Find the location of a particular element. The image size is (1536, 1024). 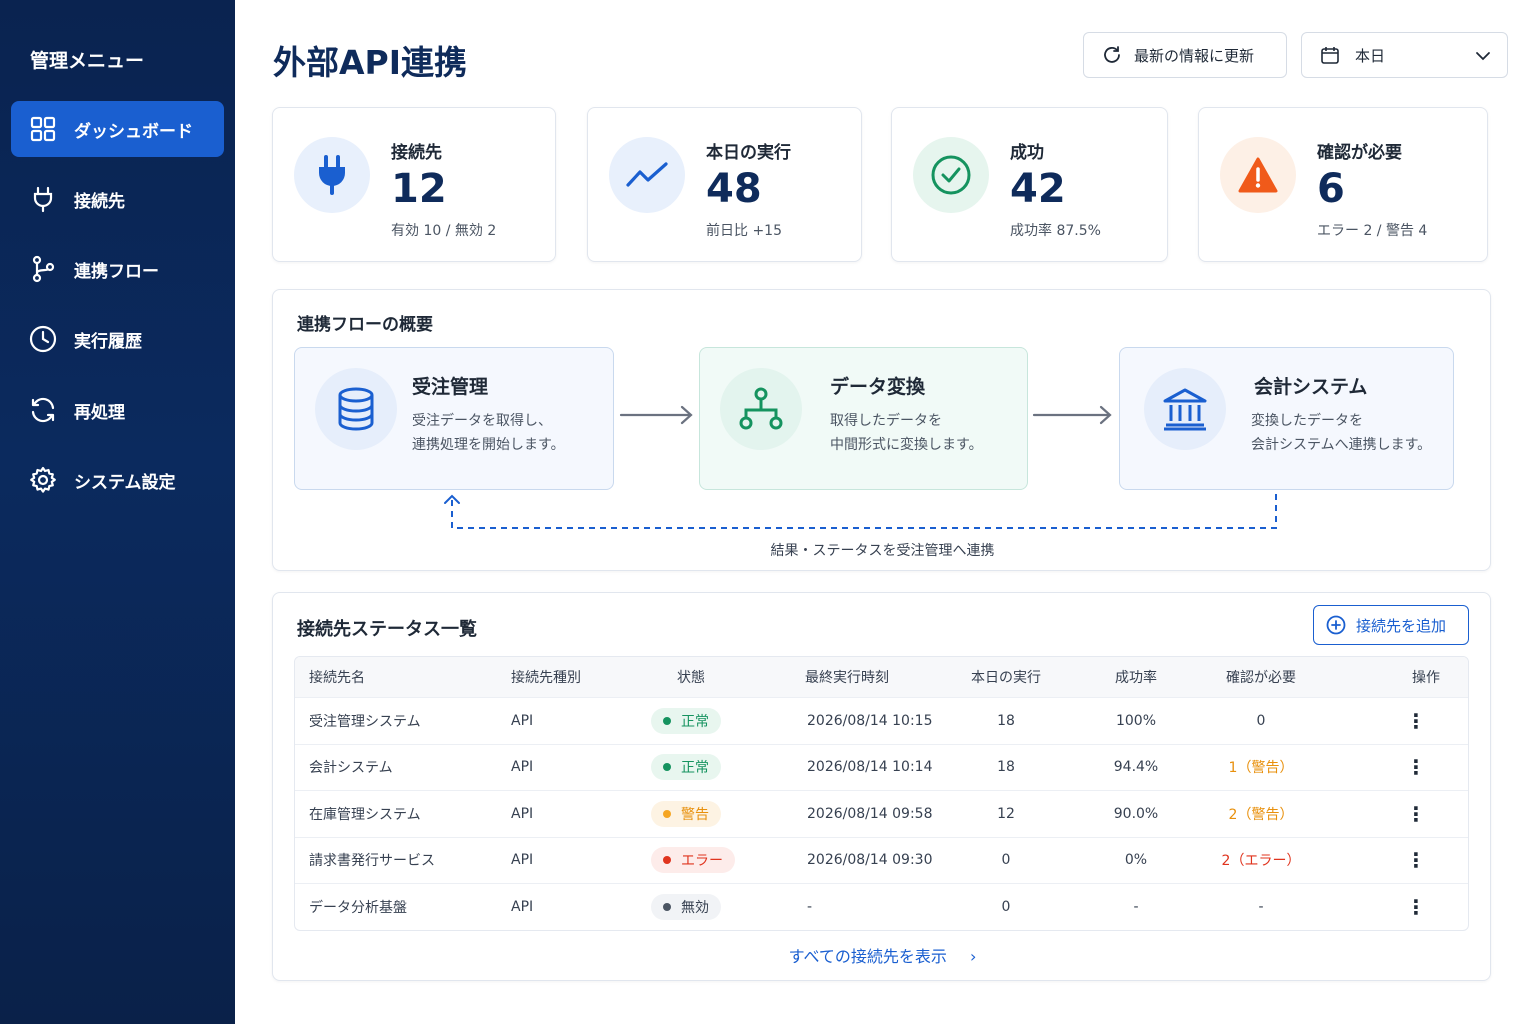

sidebar-item-history: 実行履歴 is located at coordinates (117, 339).